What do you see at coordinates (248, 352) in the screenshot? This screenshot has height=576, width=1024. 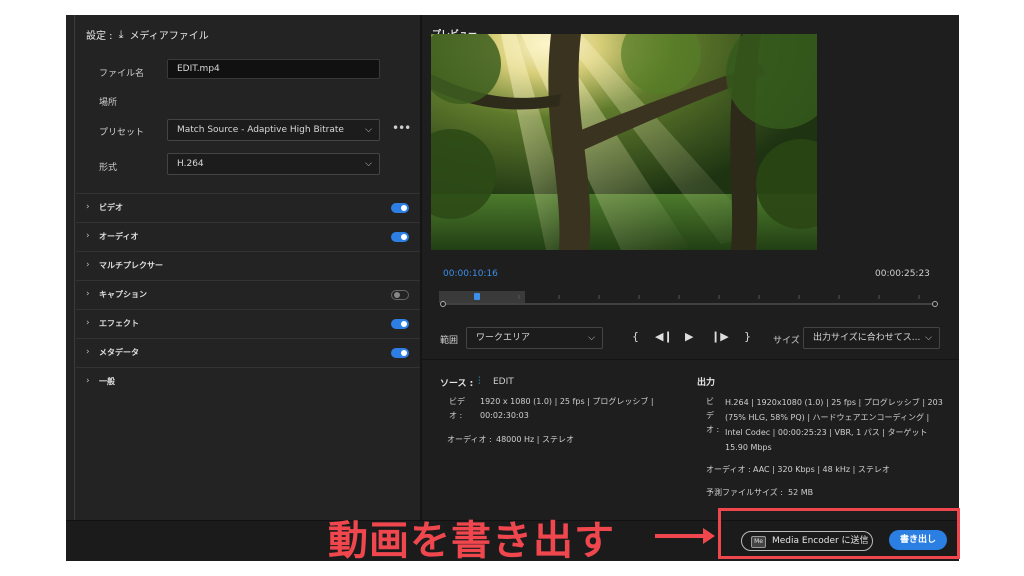 I see `section-row: › メタデータ` at bounding box center [248, 352].